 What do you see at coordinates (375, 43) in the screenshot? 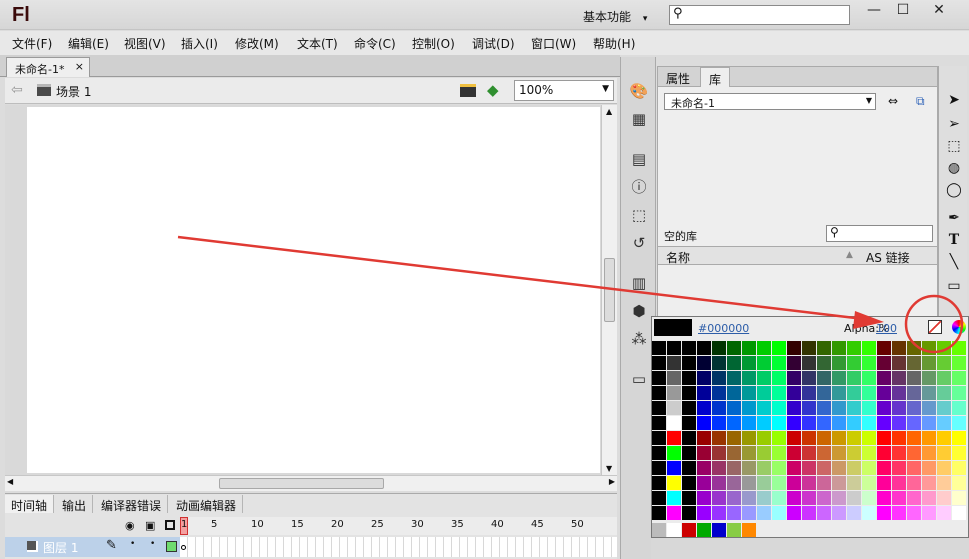
I see `menu-commands: 命令(C)` at bounding box center [375, 43].